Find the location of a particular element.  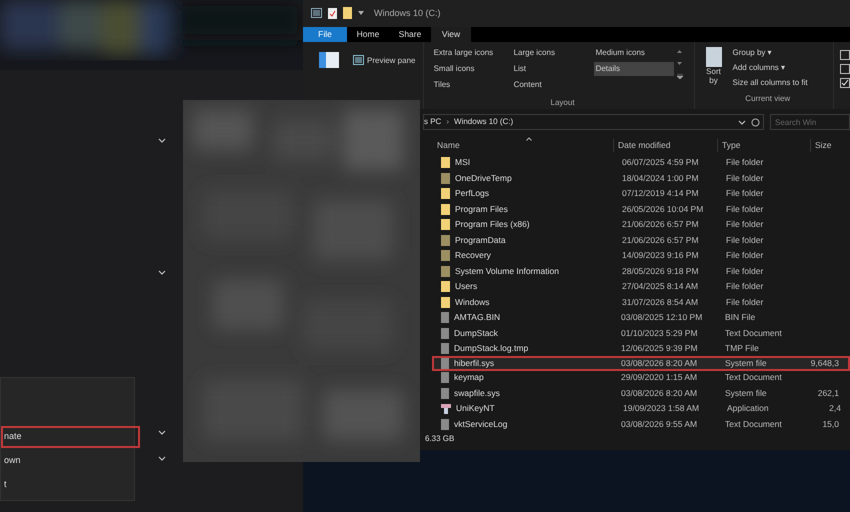

file-row: AMTAG.BIN 03/08/2025 12:10 PM BIN File is located at coordinates (641, 318).